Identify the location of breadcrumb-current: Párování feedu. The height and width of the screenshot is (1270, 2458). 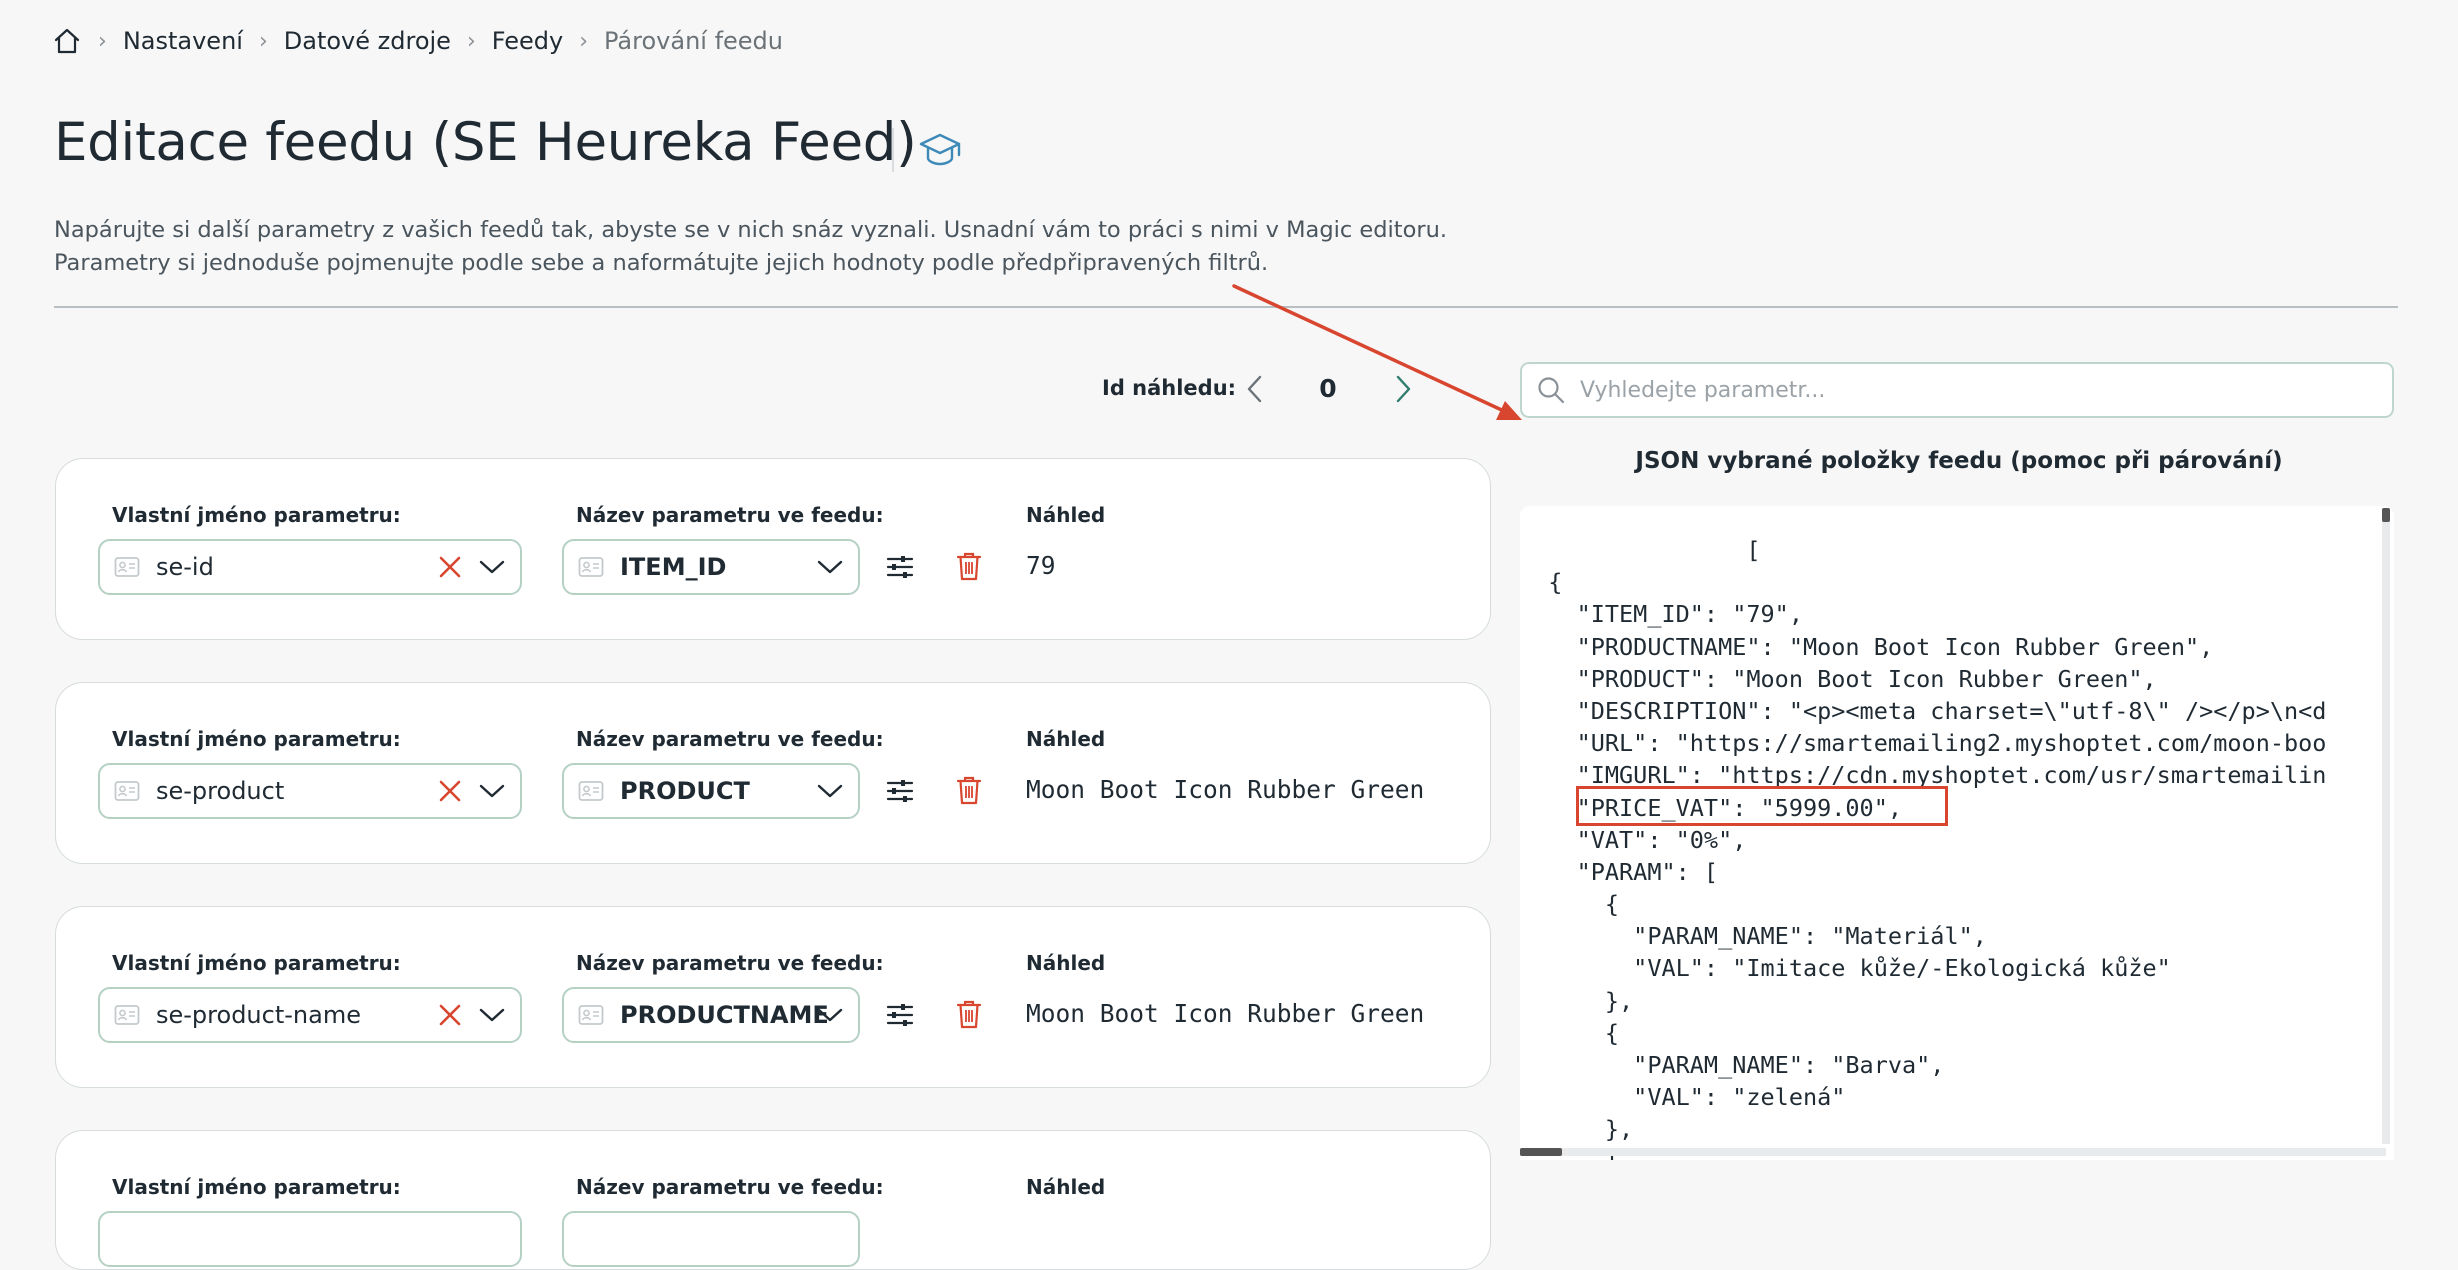
(693, 41).